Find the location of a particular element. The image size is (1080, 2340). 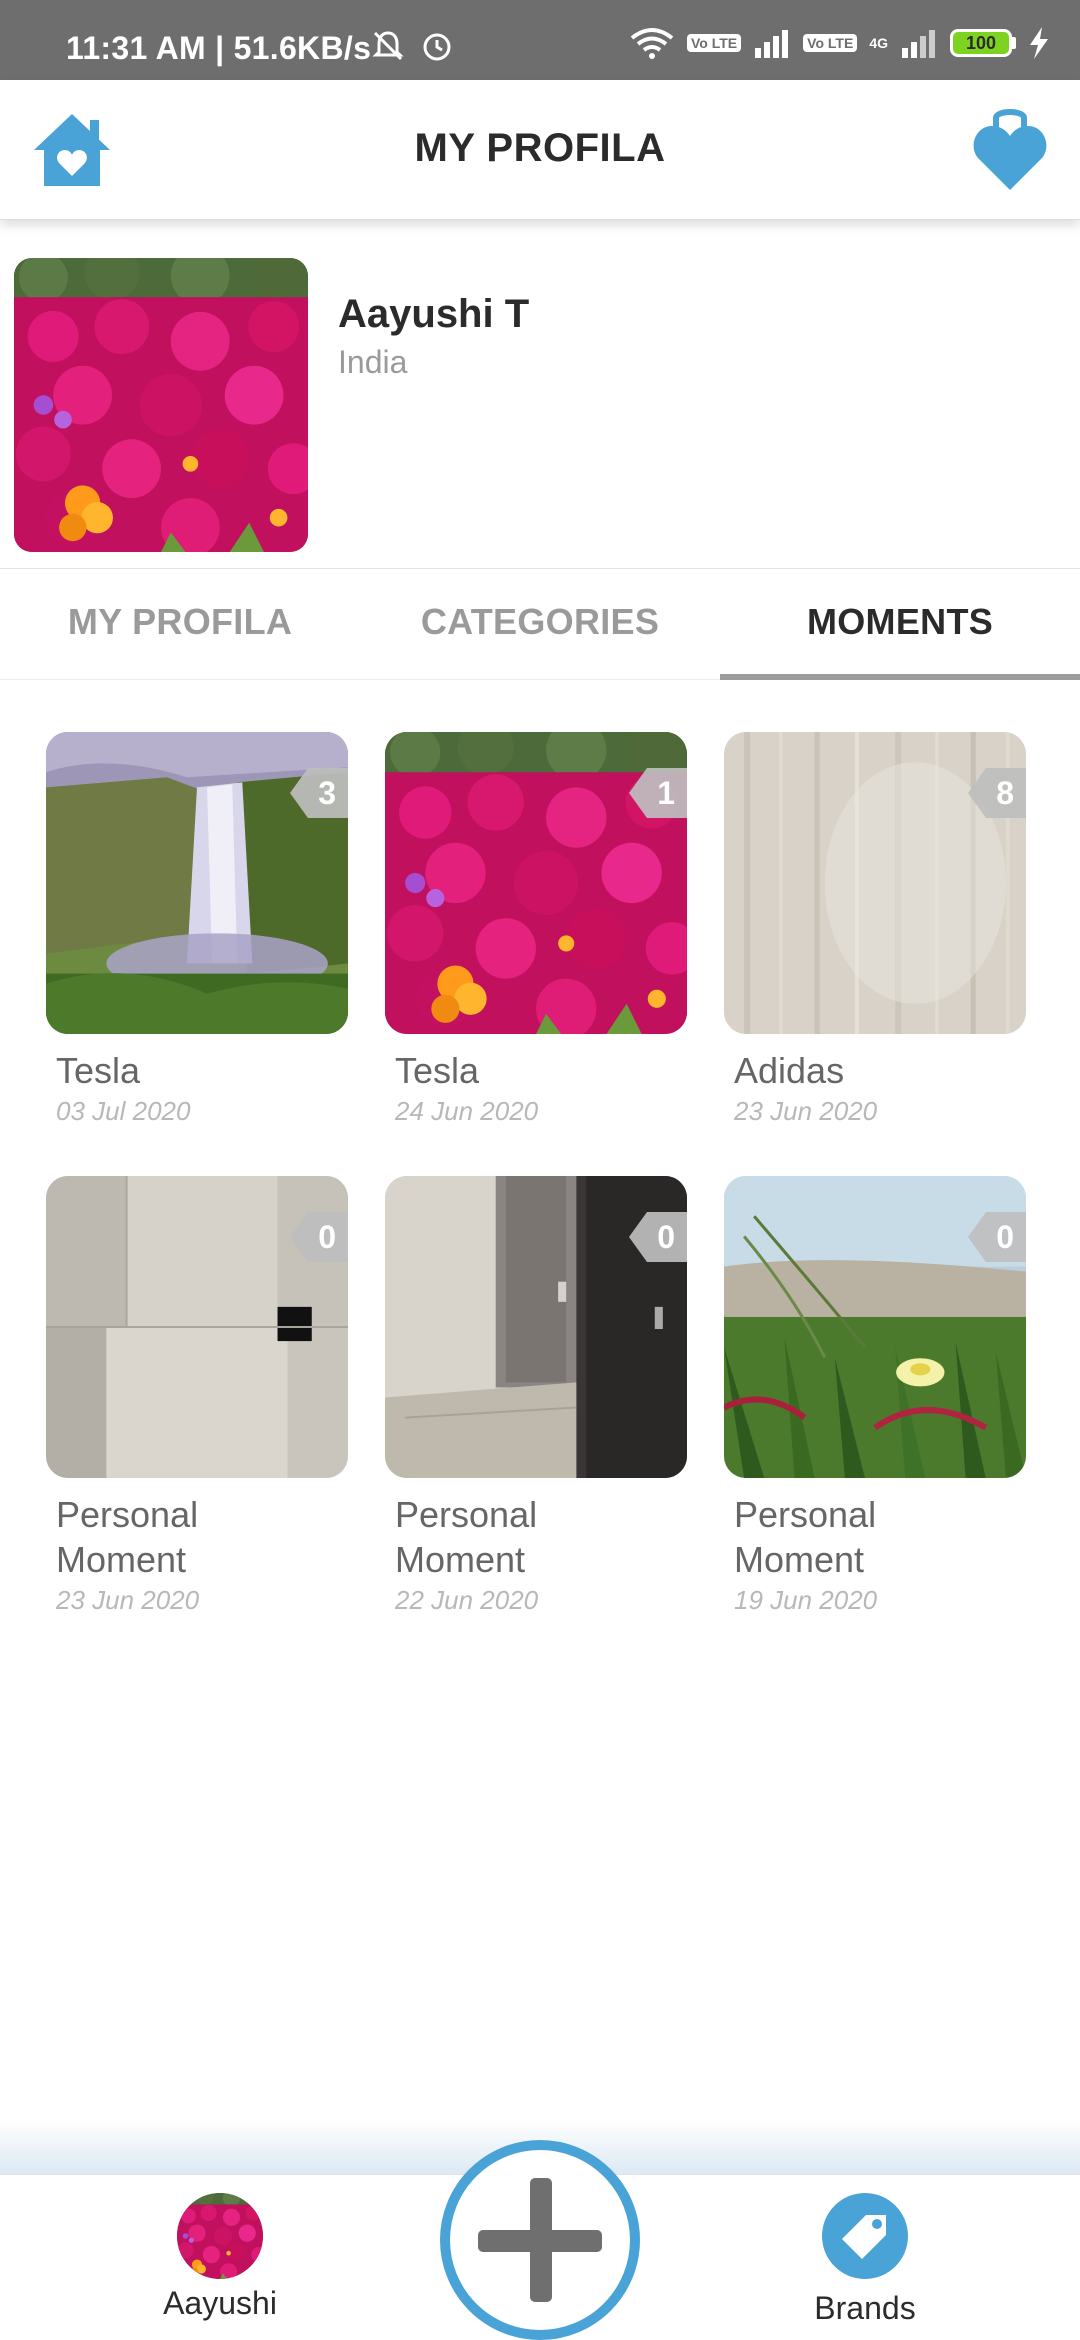

network-4g-label: 4G is located at coordinates (878, 43).